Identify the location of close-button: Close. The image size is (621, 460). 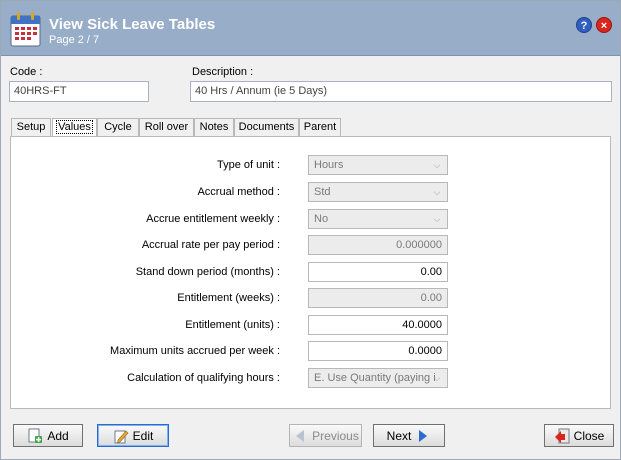
(579, 435).